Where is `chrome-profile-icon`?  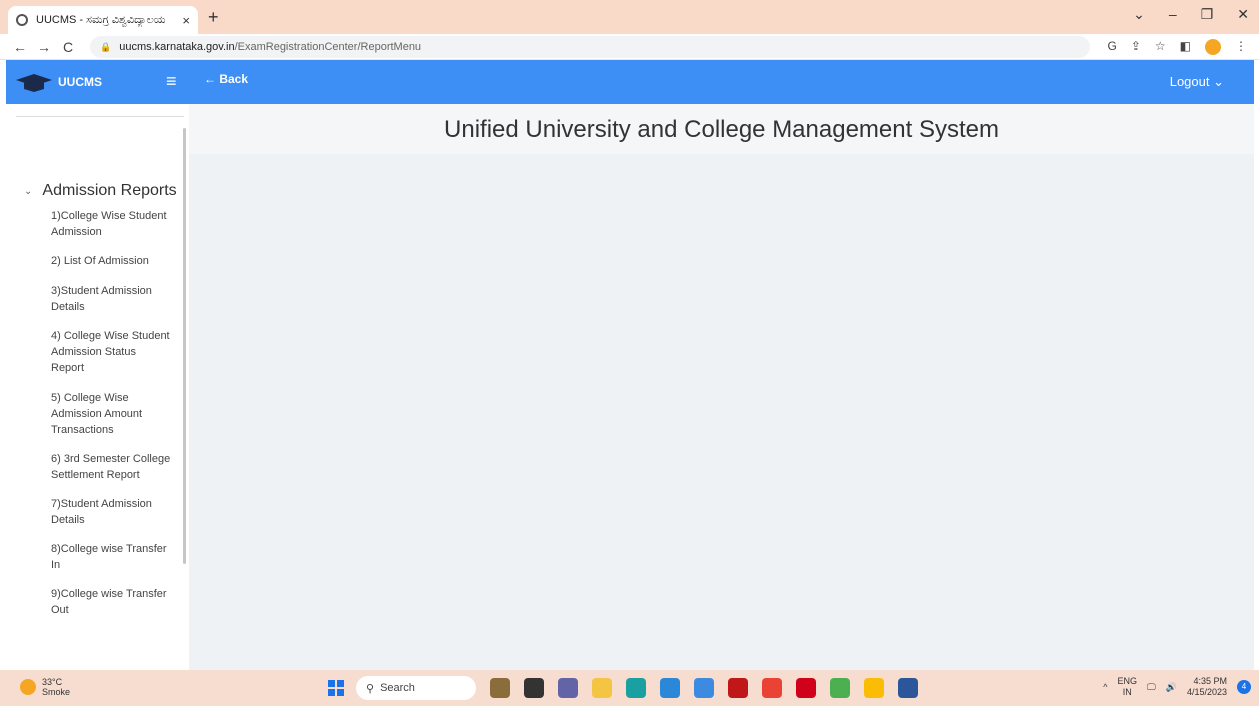
chrome-profile-icon is located at coordinates (874, 688).